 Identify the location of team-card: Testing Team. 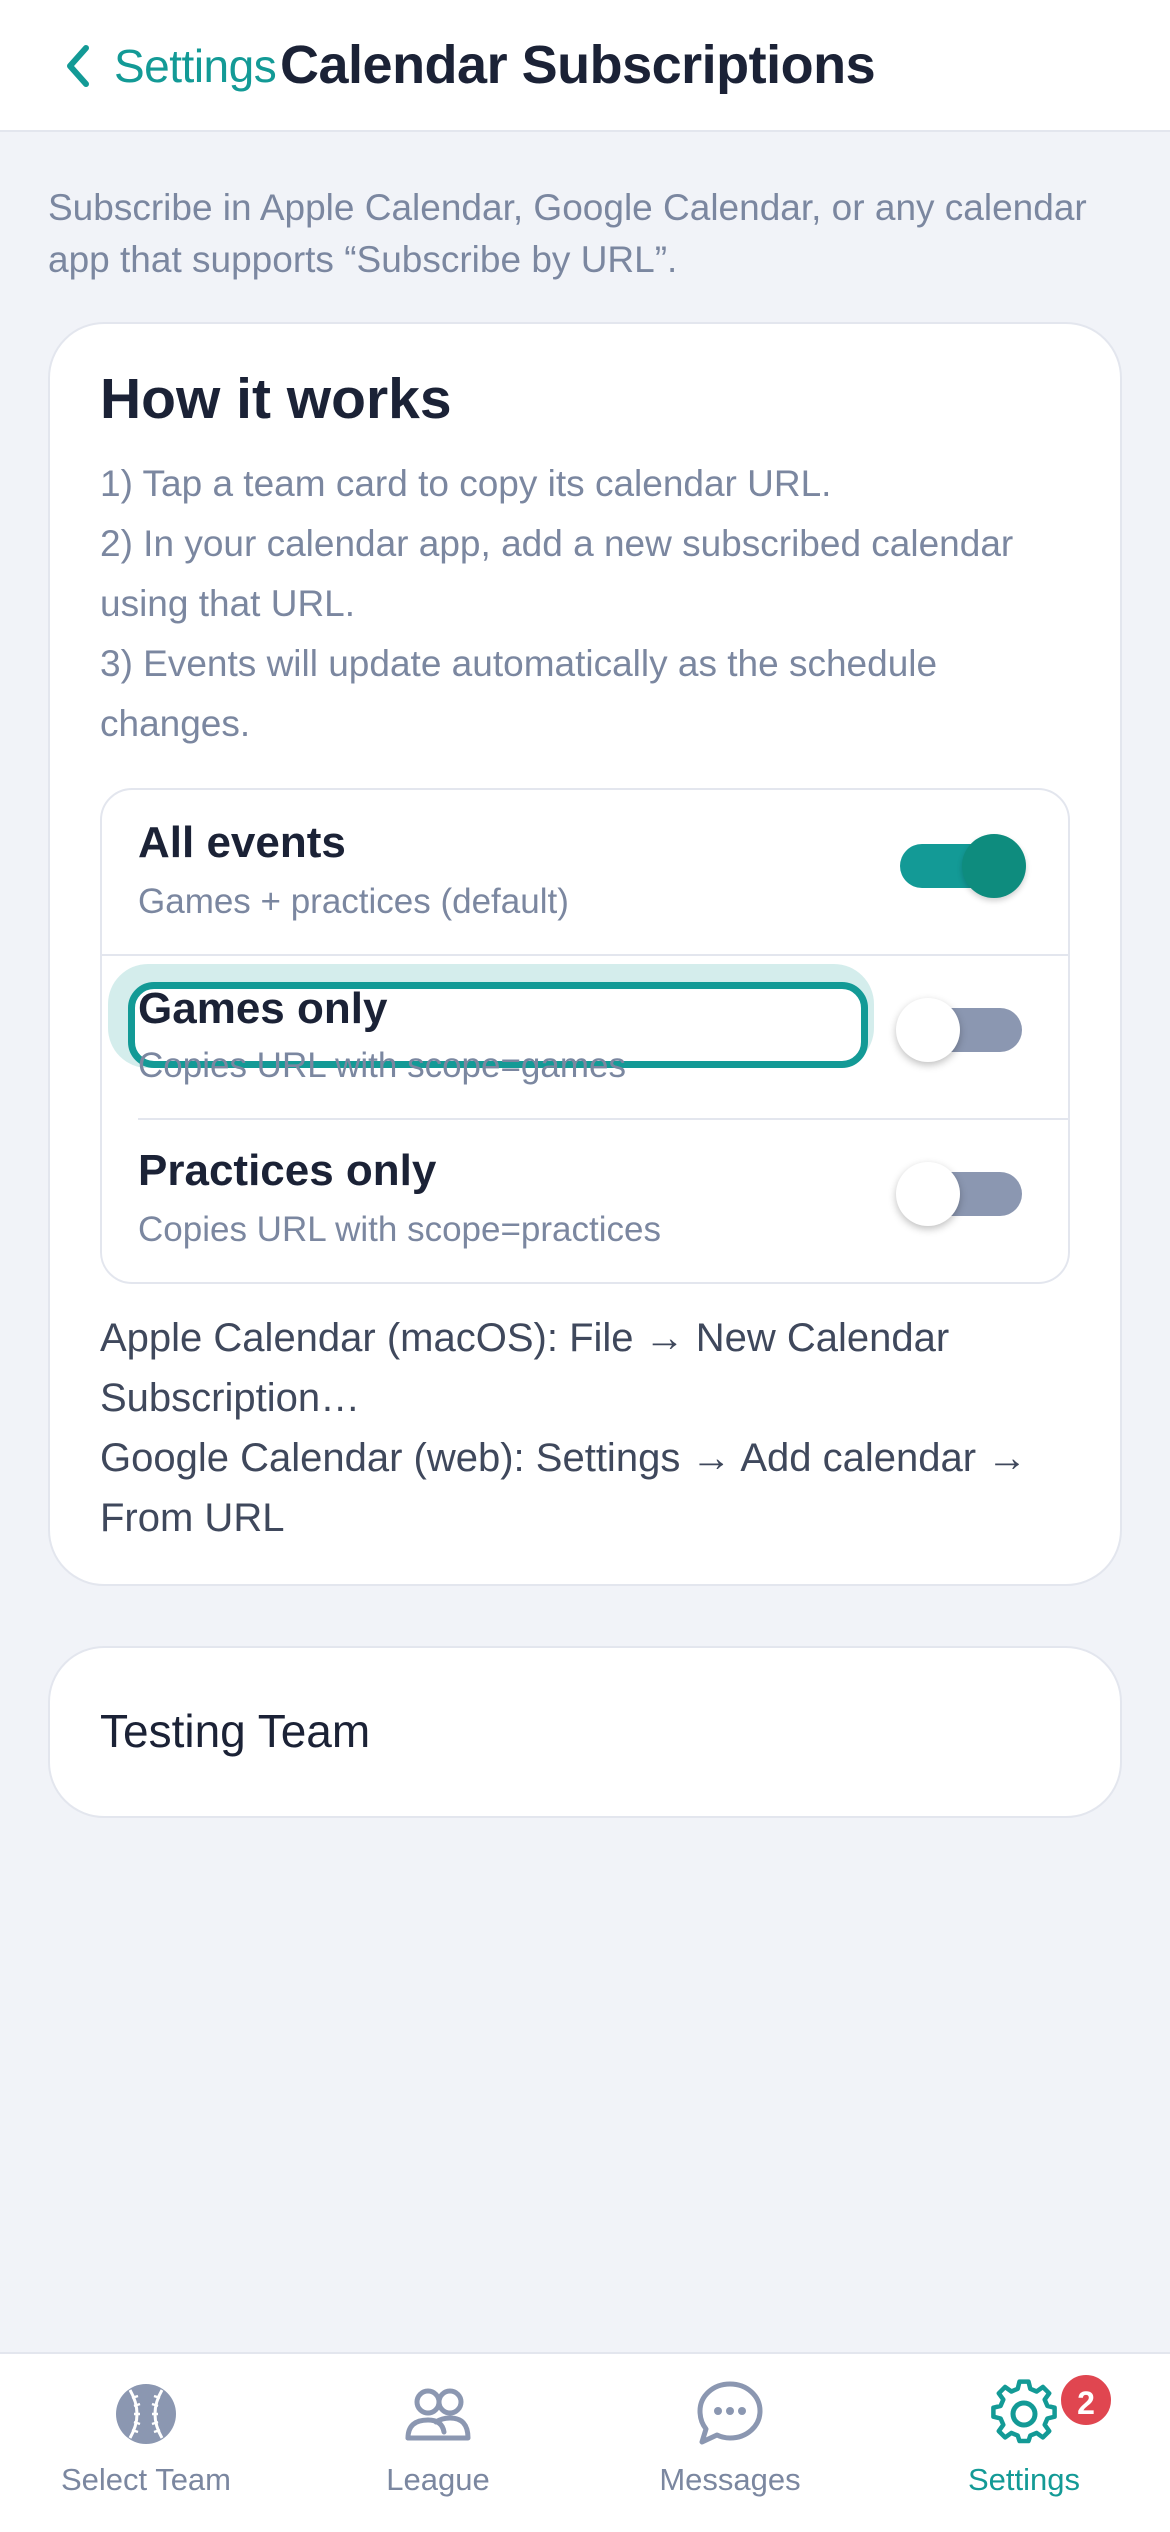
(585, 1732).